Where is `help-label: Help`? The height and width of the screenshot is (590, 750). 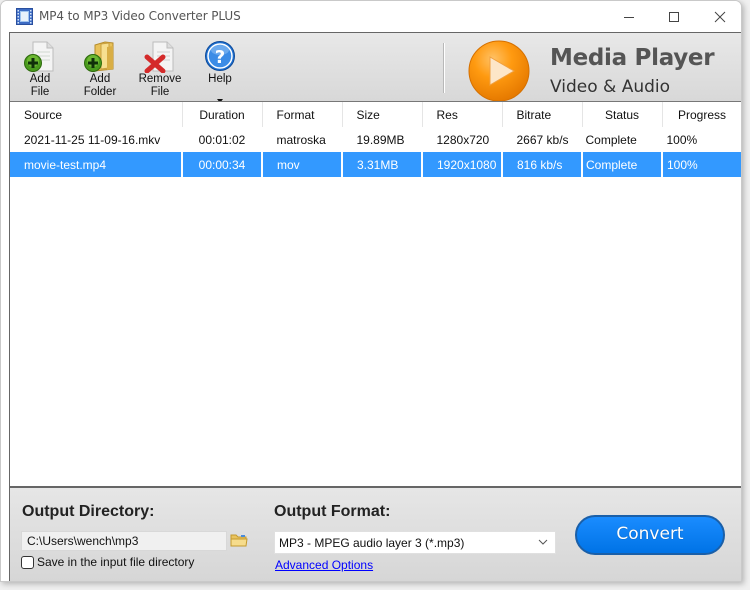
help-label: Help is located at coordinates (220, 79).